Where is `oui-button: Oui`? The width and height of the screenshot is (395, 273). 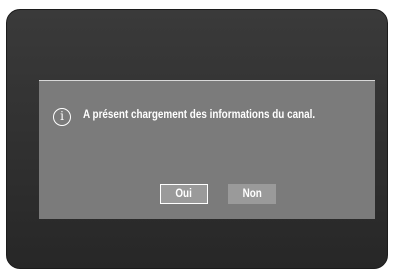
oui-button: Oui is located at coordinates (184, 194).